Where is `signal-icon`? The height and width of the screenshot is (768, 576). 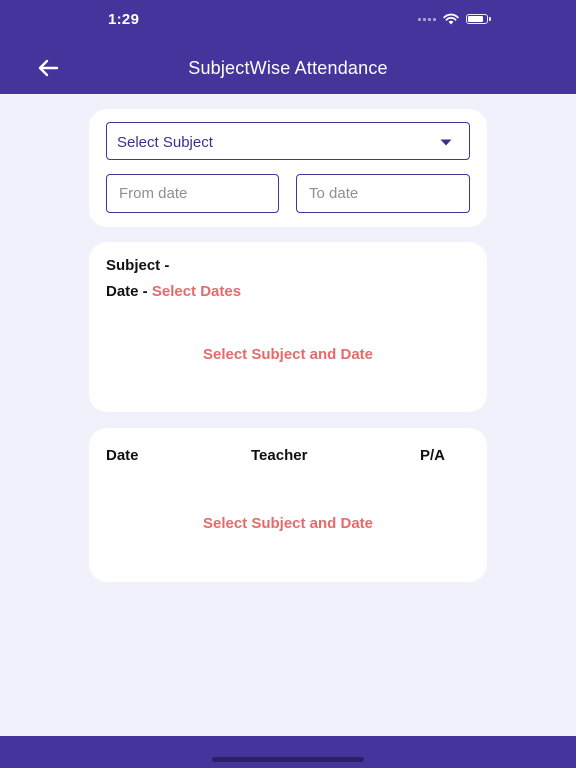 signal-icon is located at coordinates (427, 19).